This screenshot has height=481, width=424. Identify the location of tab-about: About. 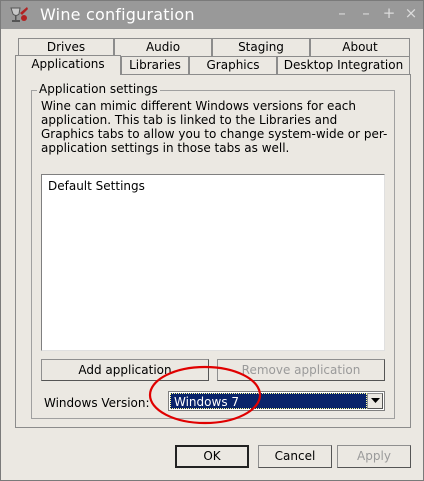
(360, 47).